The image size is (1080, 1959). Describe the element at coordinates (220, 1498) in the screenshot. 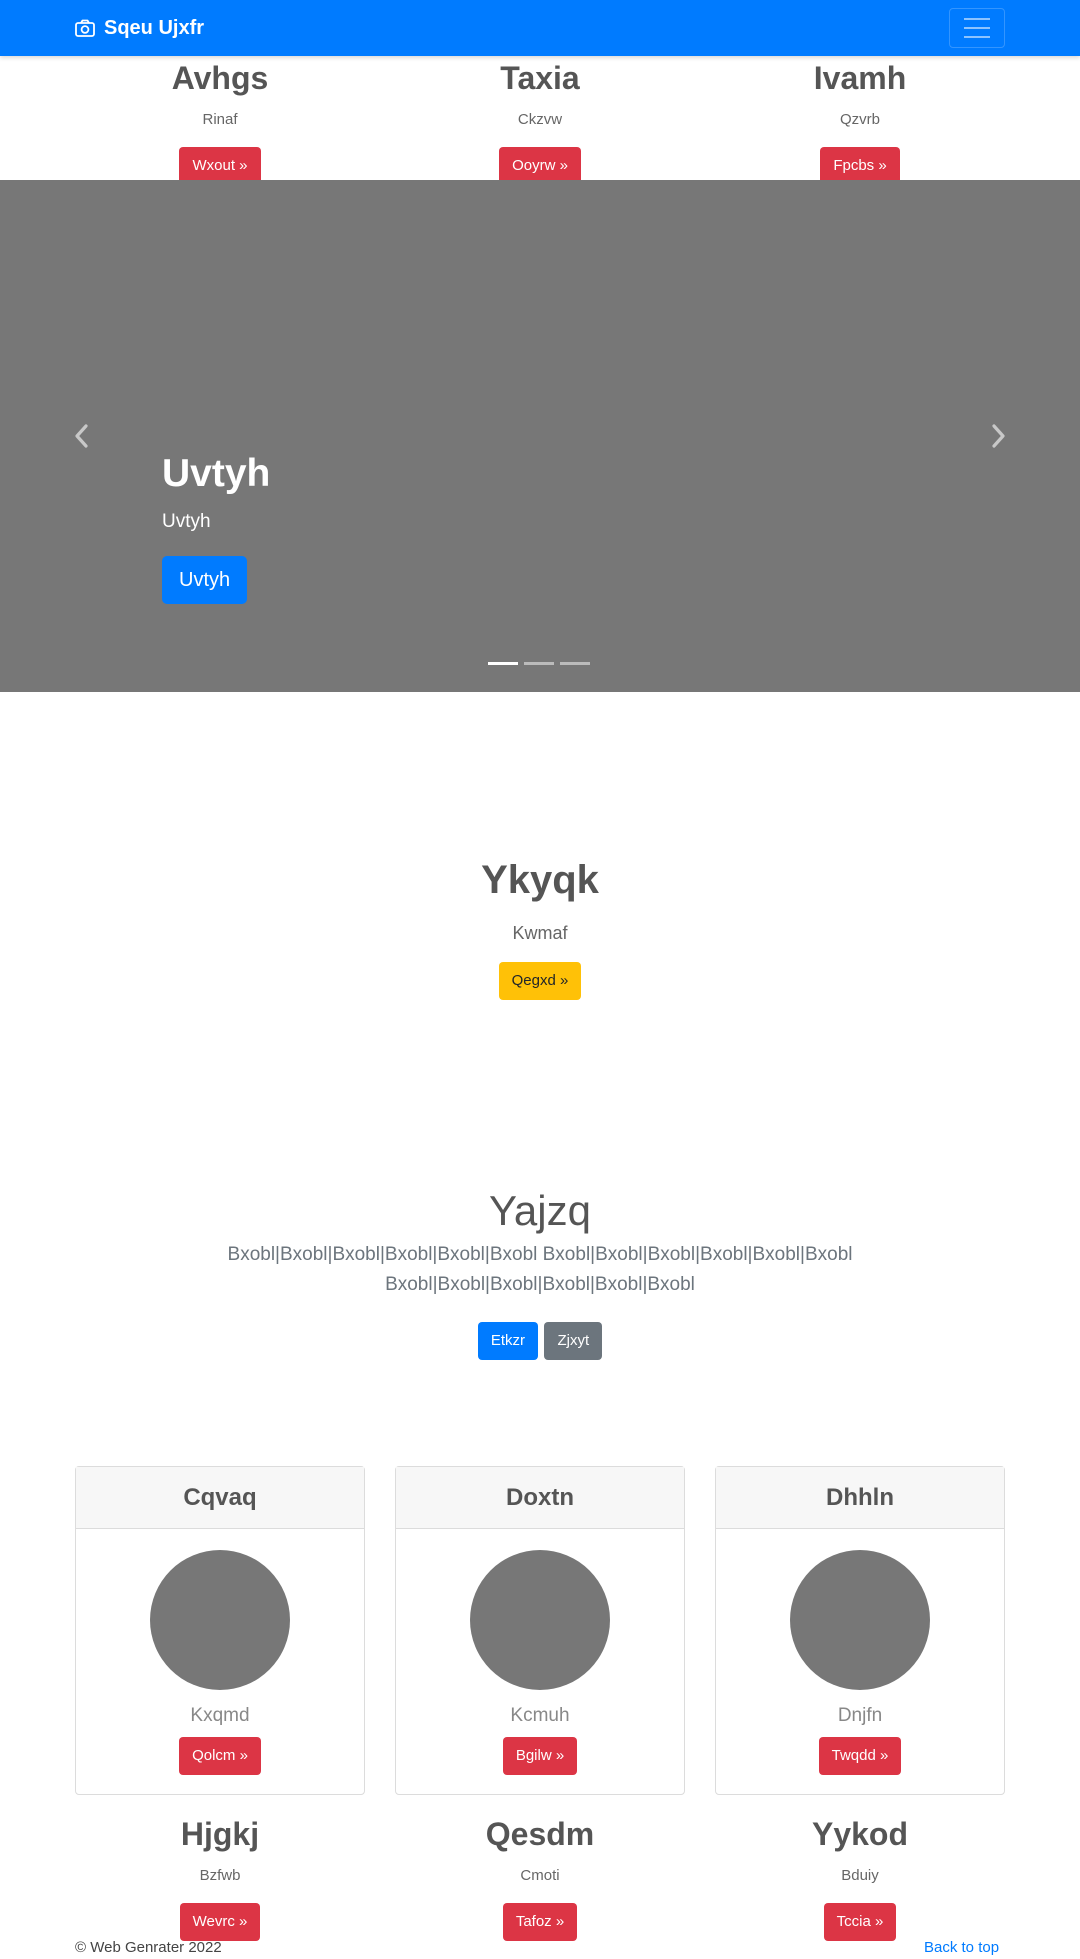

I see `card-header: Cqvaq` at that location.